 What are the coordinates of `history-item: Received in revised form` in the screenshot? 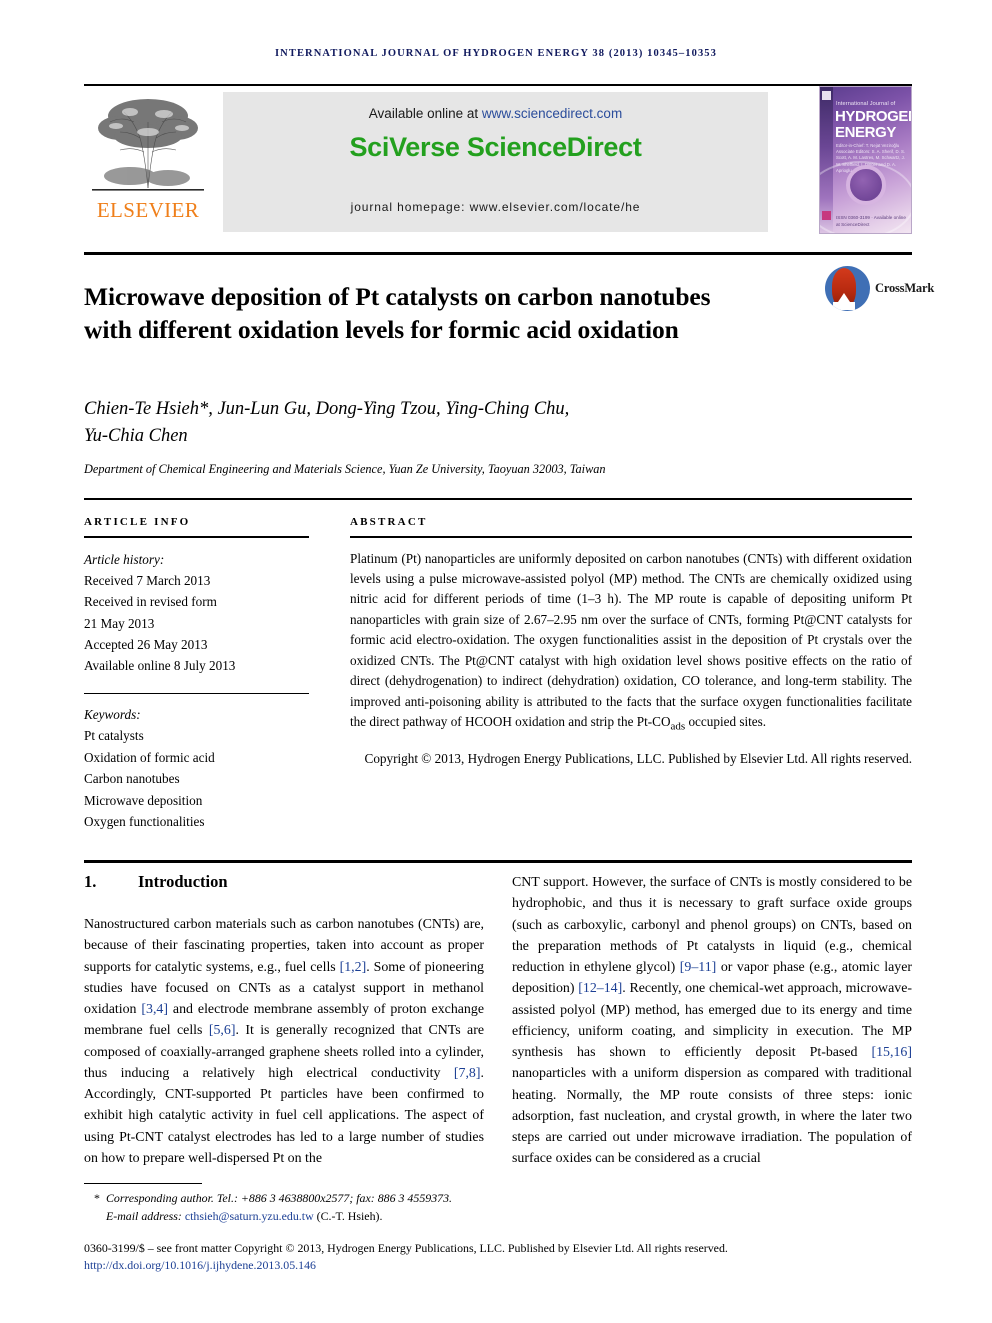 It's located at (150, 602).